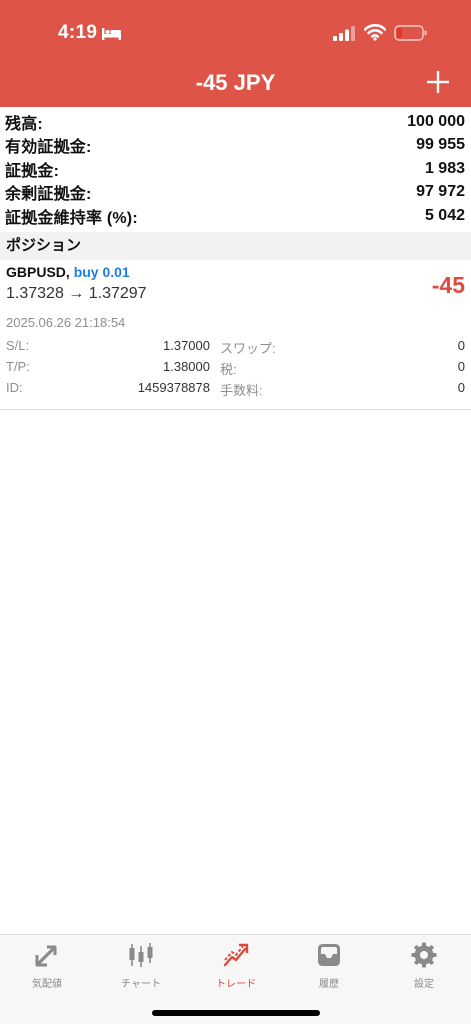 Image resolution: width=471 pixels, height=1024 pixels. Describe the element at coordinates (32, 171) in the screenshot. I see `summary-label: 証拠金:` at that location.